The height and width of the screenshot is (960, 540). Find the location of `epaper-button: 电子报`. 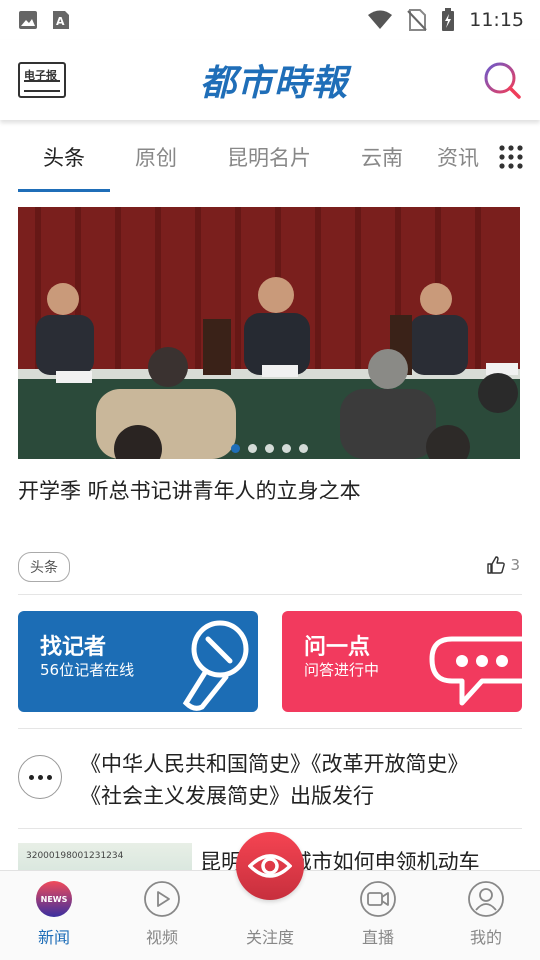

epaper-button: 电子报 is located at coordinates (42, 80).